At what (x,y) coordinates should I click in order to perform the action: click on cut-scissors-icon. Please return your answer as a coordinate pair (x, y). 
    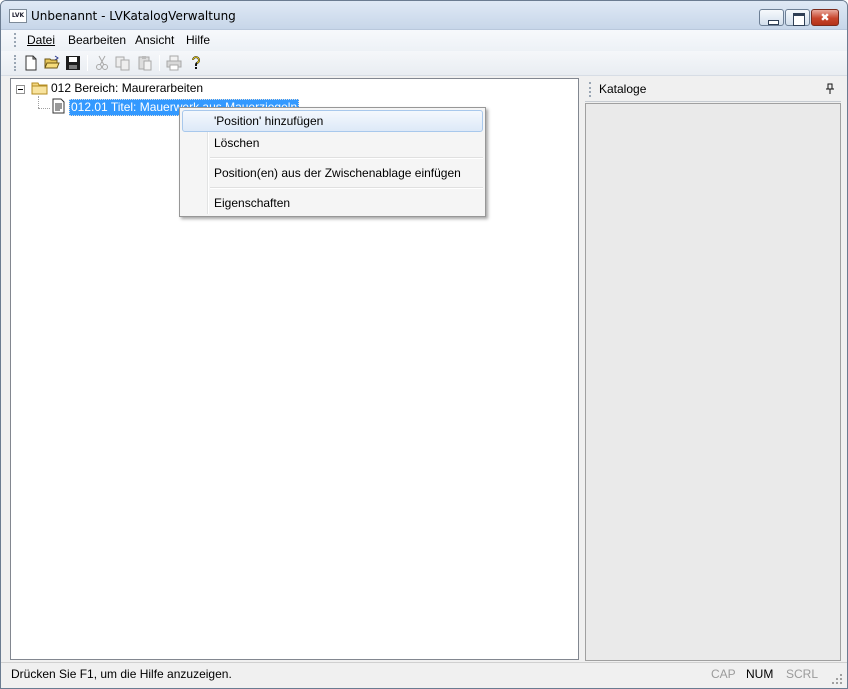
    Looking at the image, I should click on (102, 62).